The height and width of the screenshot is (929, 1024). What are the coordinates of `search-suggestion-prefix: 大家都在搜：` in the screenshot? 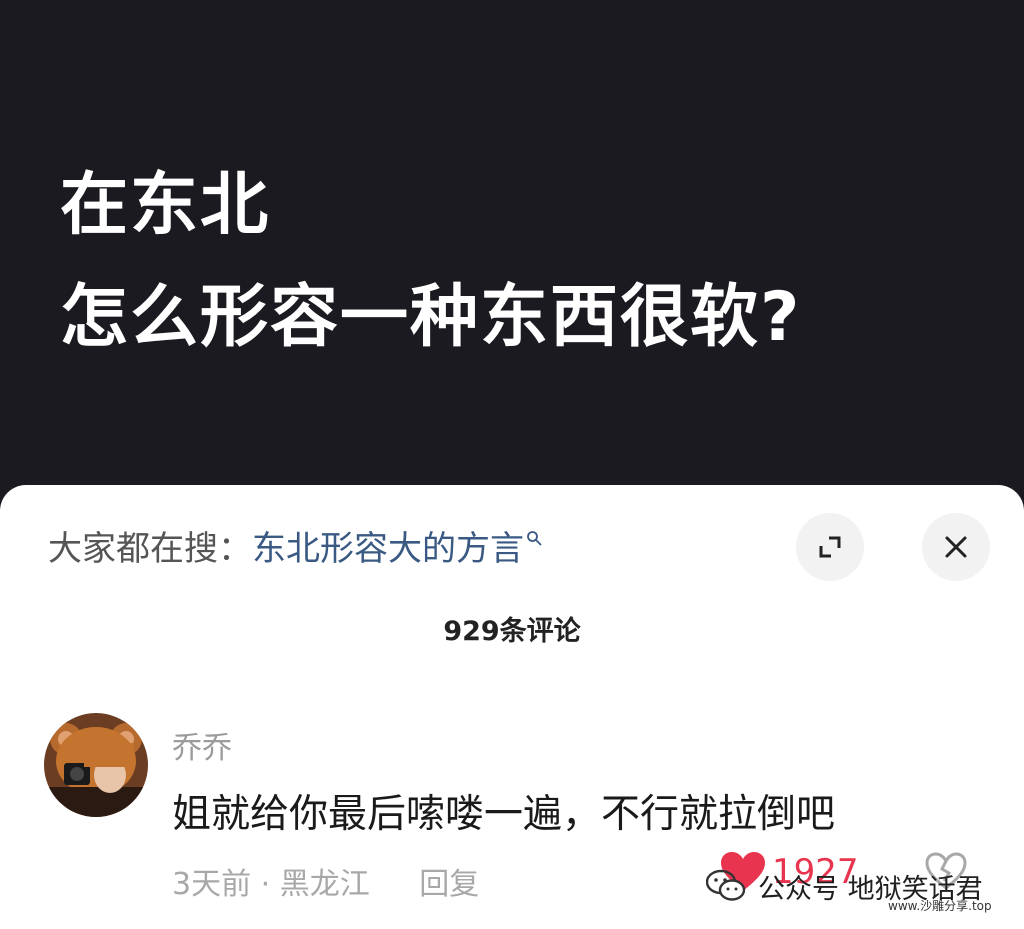 It's located at (150, 549).